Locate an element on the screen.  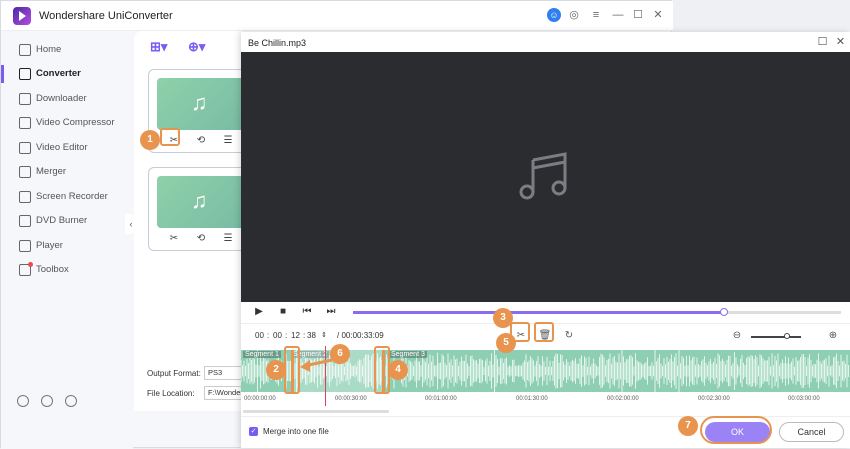
dvd-icon is located at coordinates (25, 221).